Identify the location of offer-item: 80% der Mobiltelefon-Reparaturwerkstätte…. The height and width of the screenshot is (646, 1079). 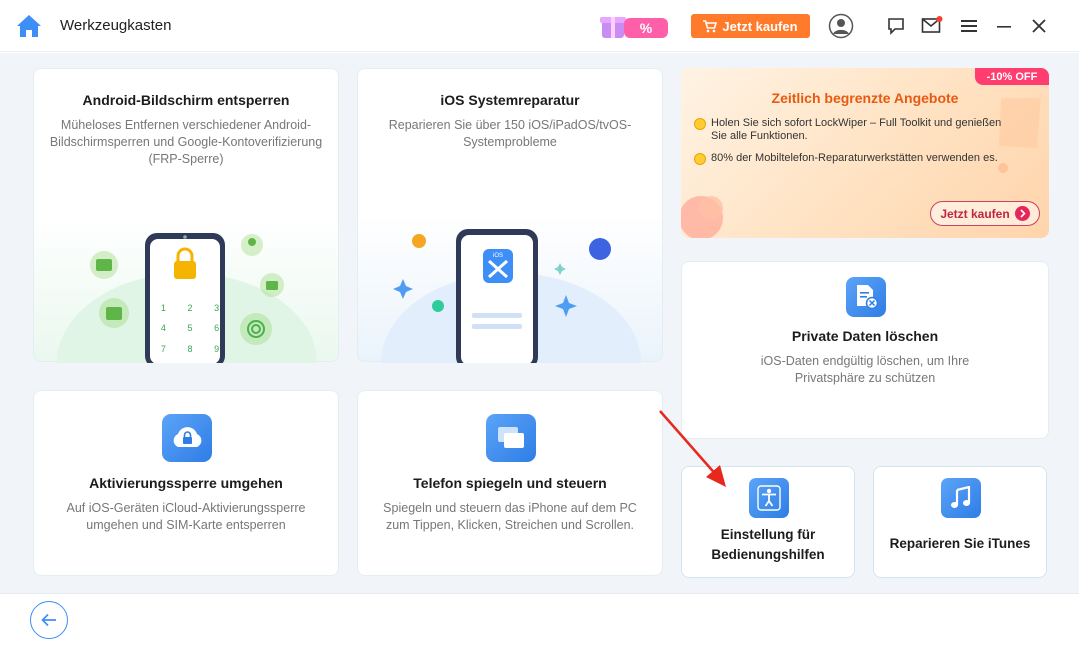
(852, 158).